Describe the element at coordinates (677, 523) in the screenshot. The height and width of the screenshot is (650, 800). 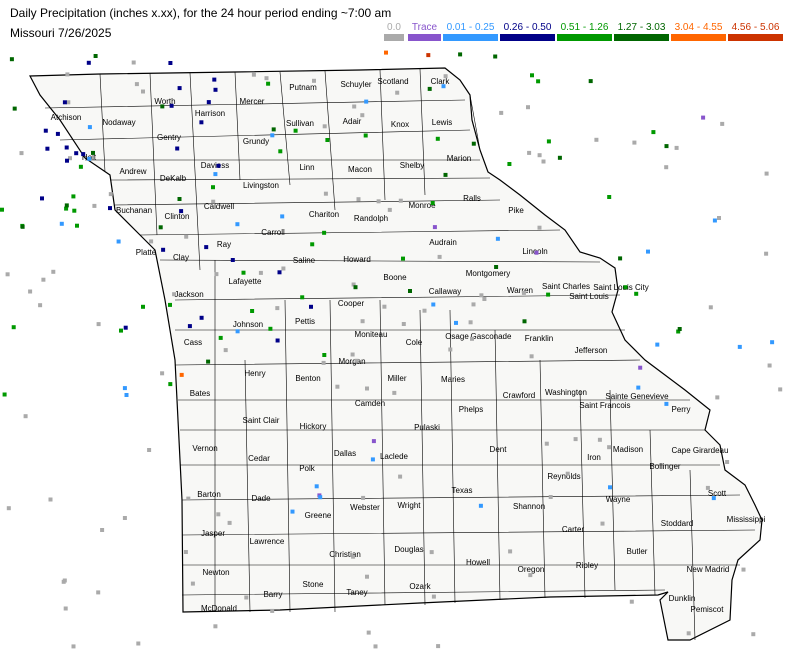
I see `county-label: Stoddard` at that location.